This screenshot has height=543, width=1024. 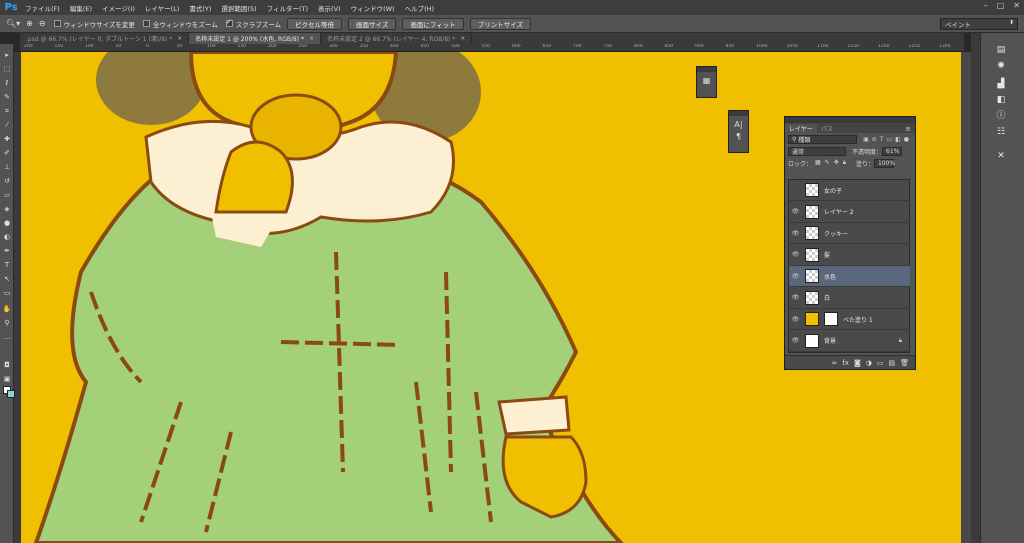 I want to click on menu-item: イメージ(I), so click(x=118, y=8).